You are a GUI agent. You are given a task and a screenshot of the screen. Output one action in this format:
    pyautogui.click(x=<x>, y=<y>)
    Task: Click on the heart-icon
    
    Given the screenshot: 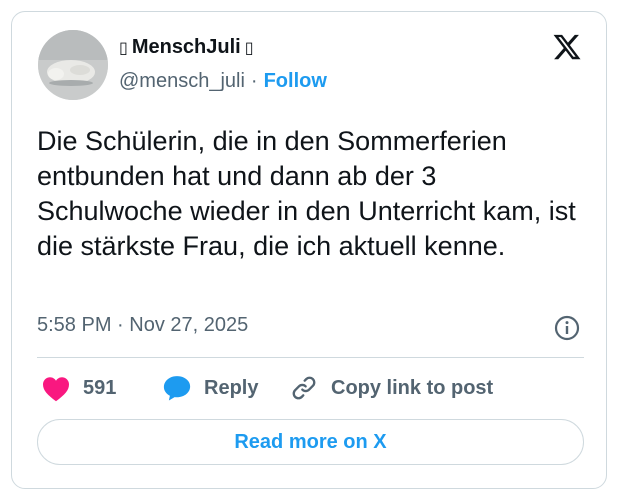 What is the action you would take?
    pyautogui.click(x=56, y=389)
    